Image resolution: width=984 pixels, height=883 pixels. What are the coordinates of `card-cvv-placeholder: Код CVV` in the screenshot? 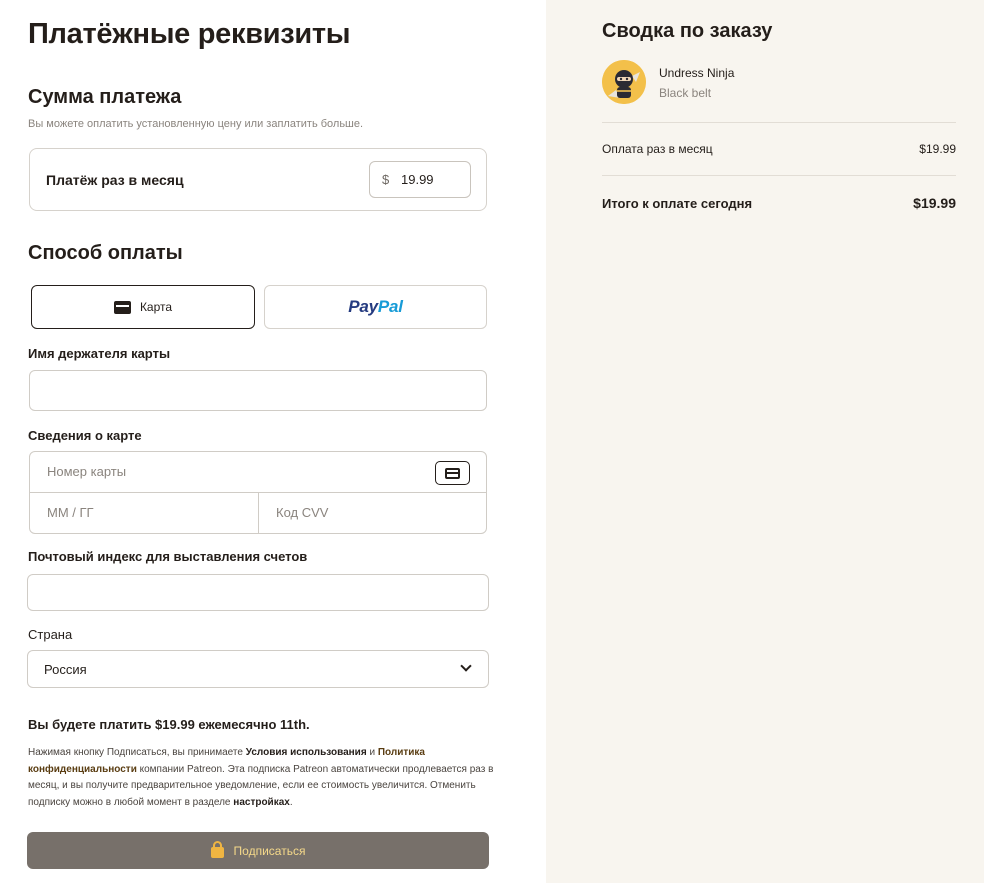 It's located at (302, 512).